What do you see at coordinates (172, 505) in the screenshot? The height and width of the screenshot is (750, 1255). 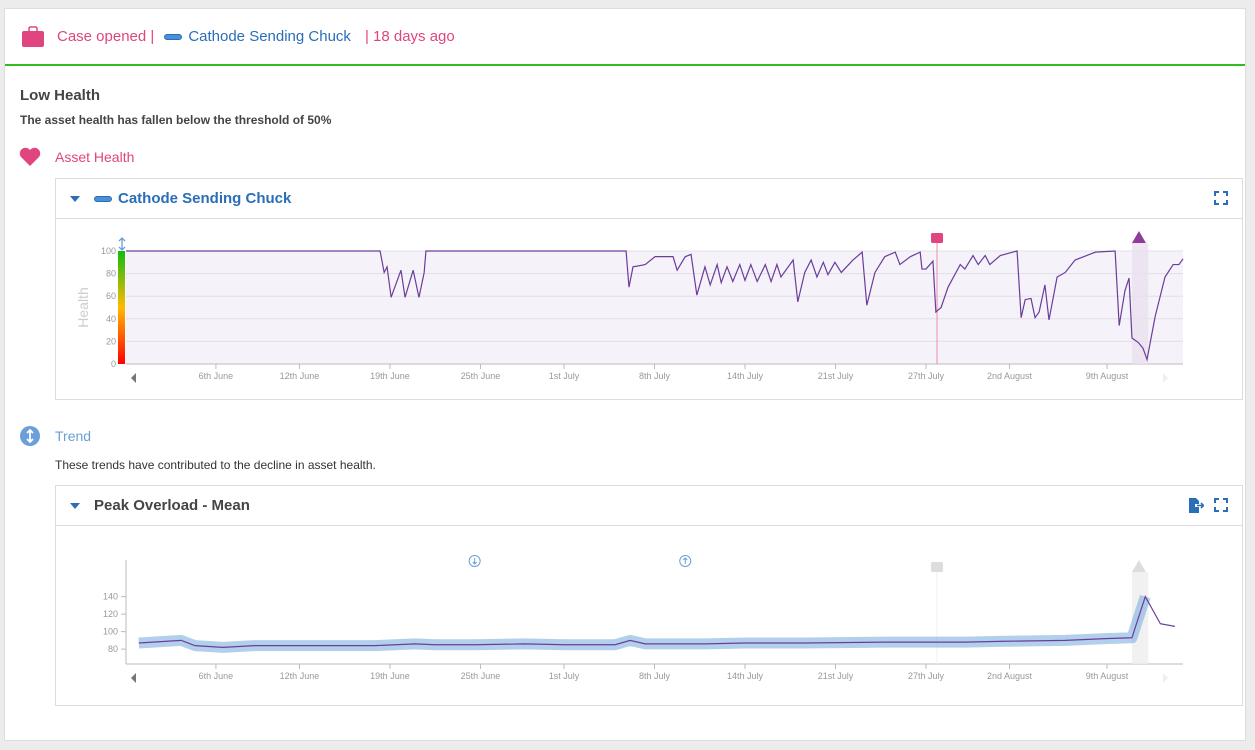 I see `trend-panel-title: Peak Overload - Mean` at bounding box center [172, 505].